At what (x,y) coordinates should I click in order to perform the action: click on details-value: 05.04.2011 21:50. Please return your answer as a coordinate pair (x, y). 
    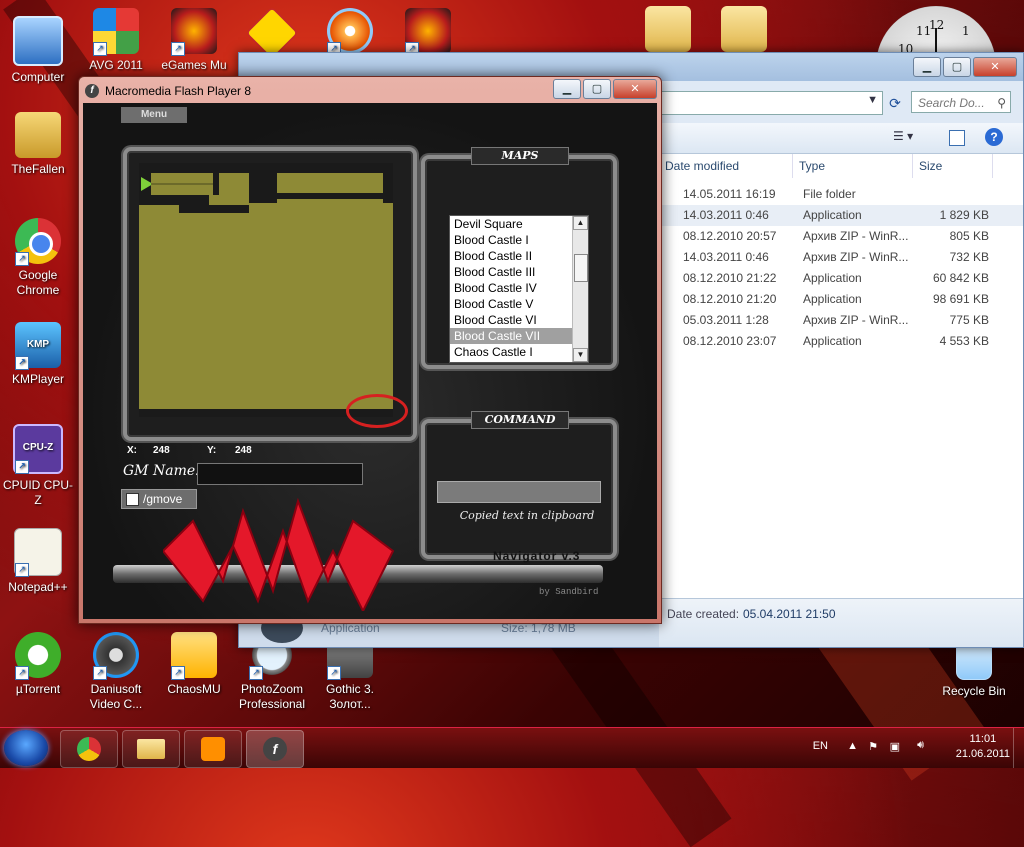
    Looking at the image, I should click on (789, 614).